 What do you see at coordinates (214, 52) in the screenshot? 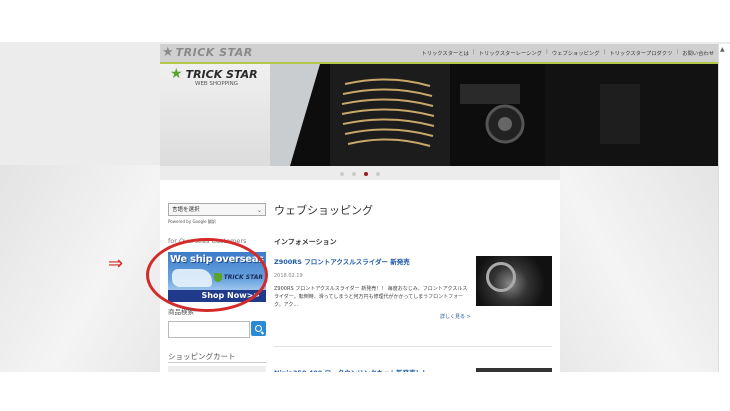
I see `header-brand: TRICK STAR` at bounding box center [214, 52].